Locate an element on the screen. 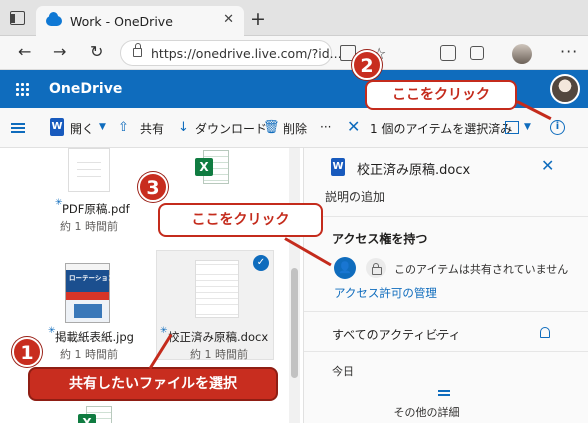 This screenshot has height=423, width=588. callout-step1-text: 共有したいファイルを選択 is located at coordinates (153, 384).